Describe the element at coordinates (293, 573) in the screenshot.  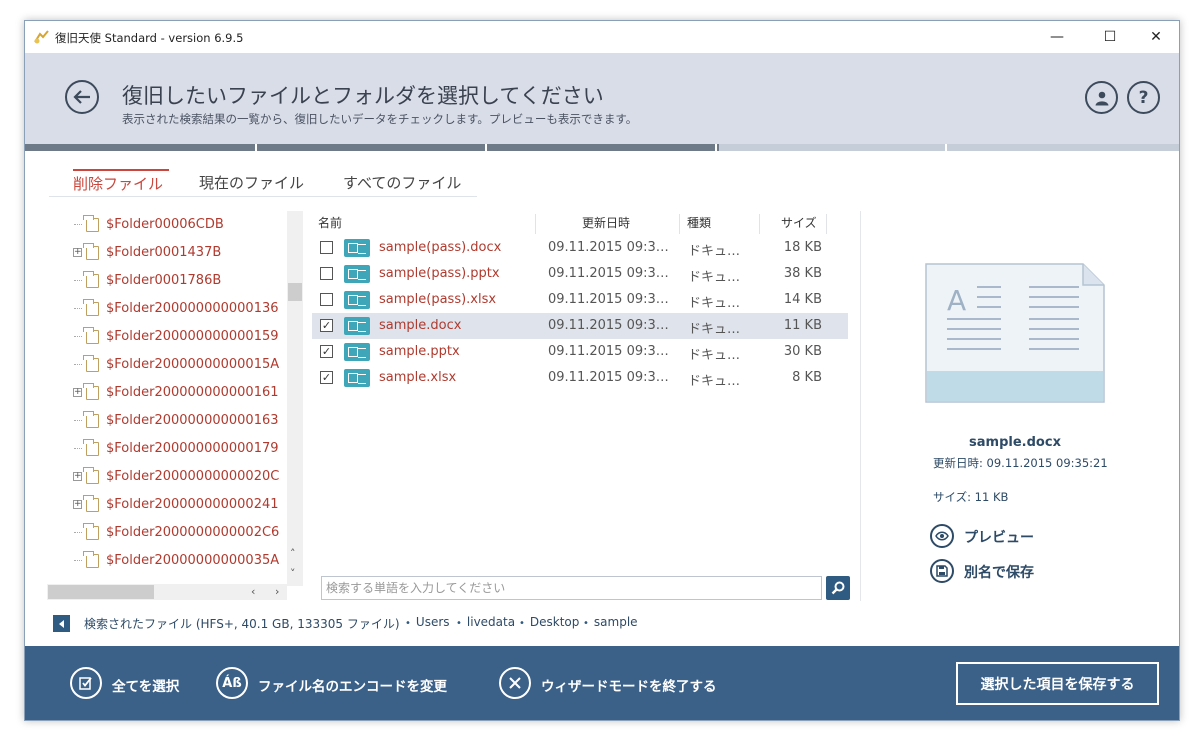
I see `scroll-down-icon: ˅` at that location.